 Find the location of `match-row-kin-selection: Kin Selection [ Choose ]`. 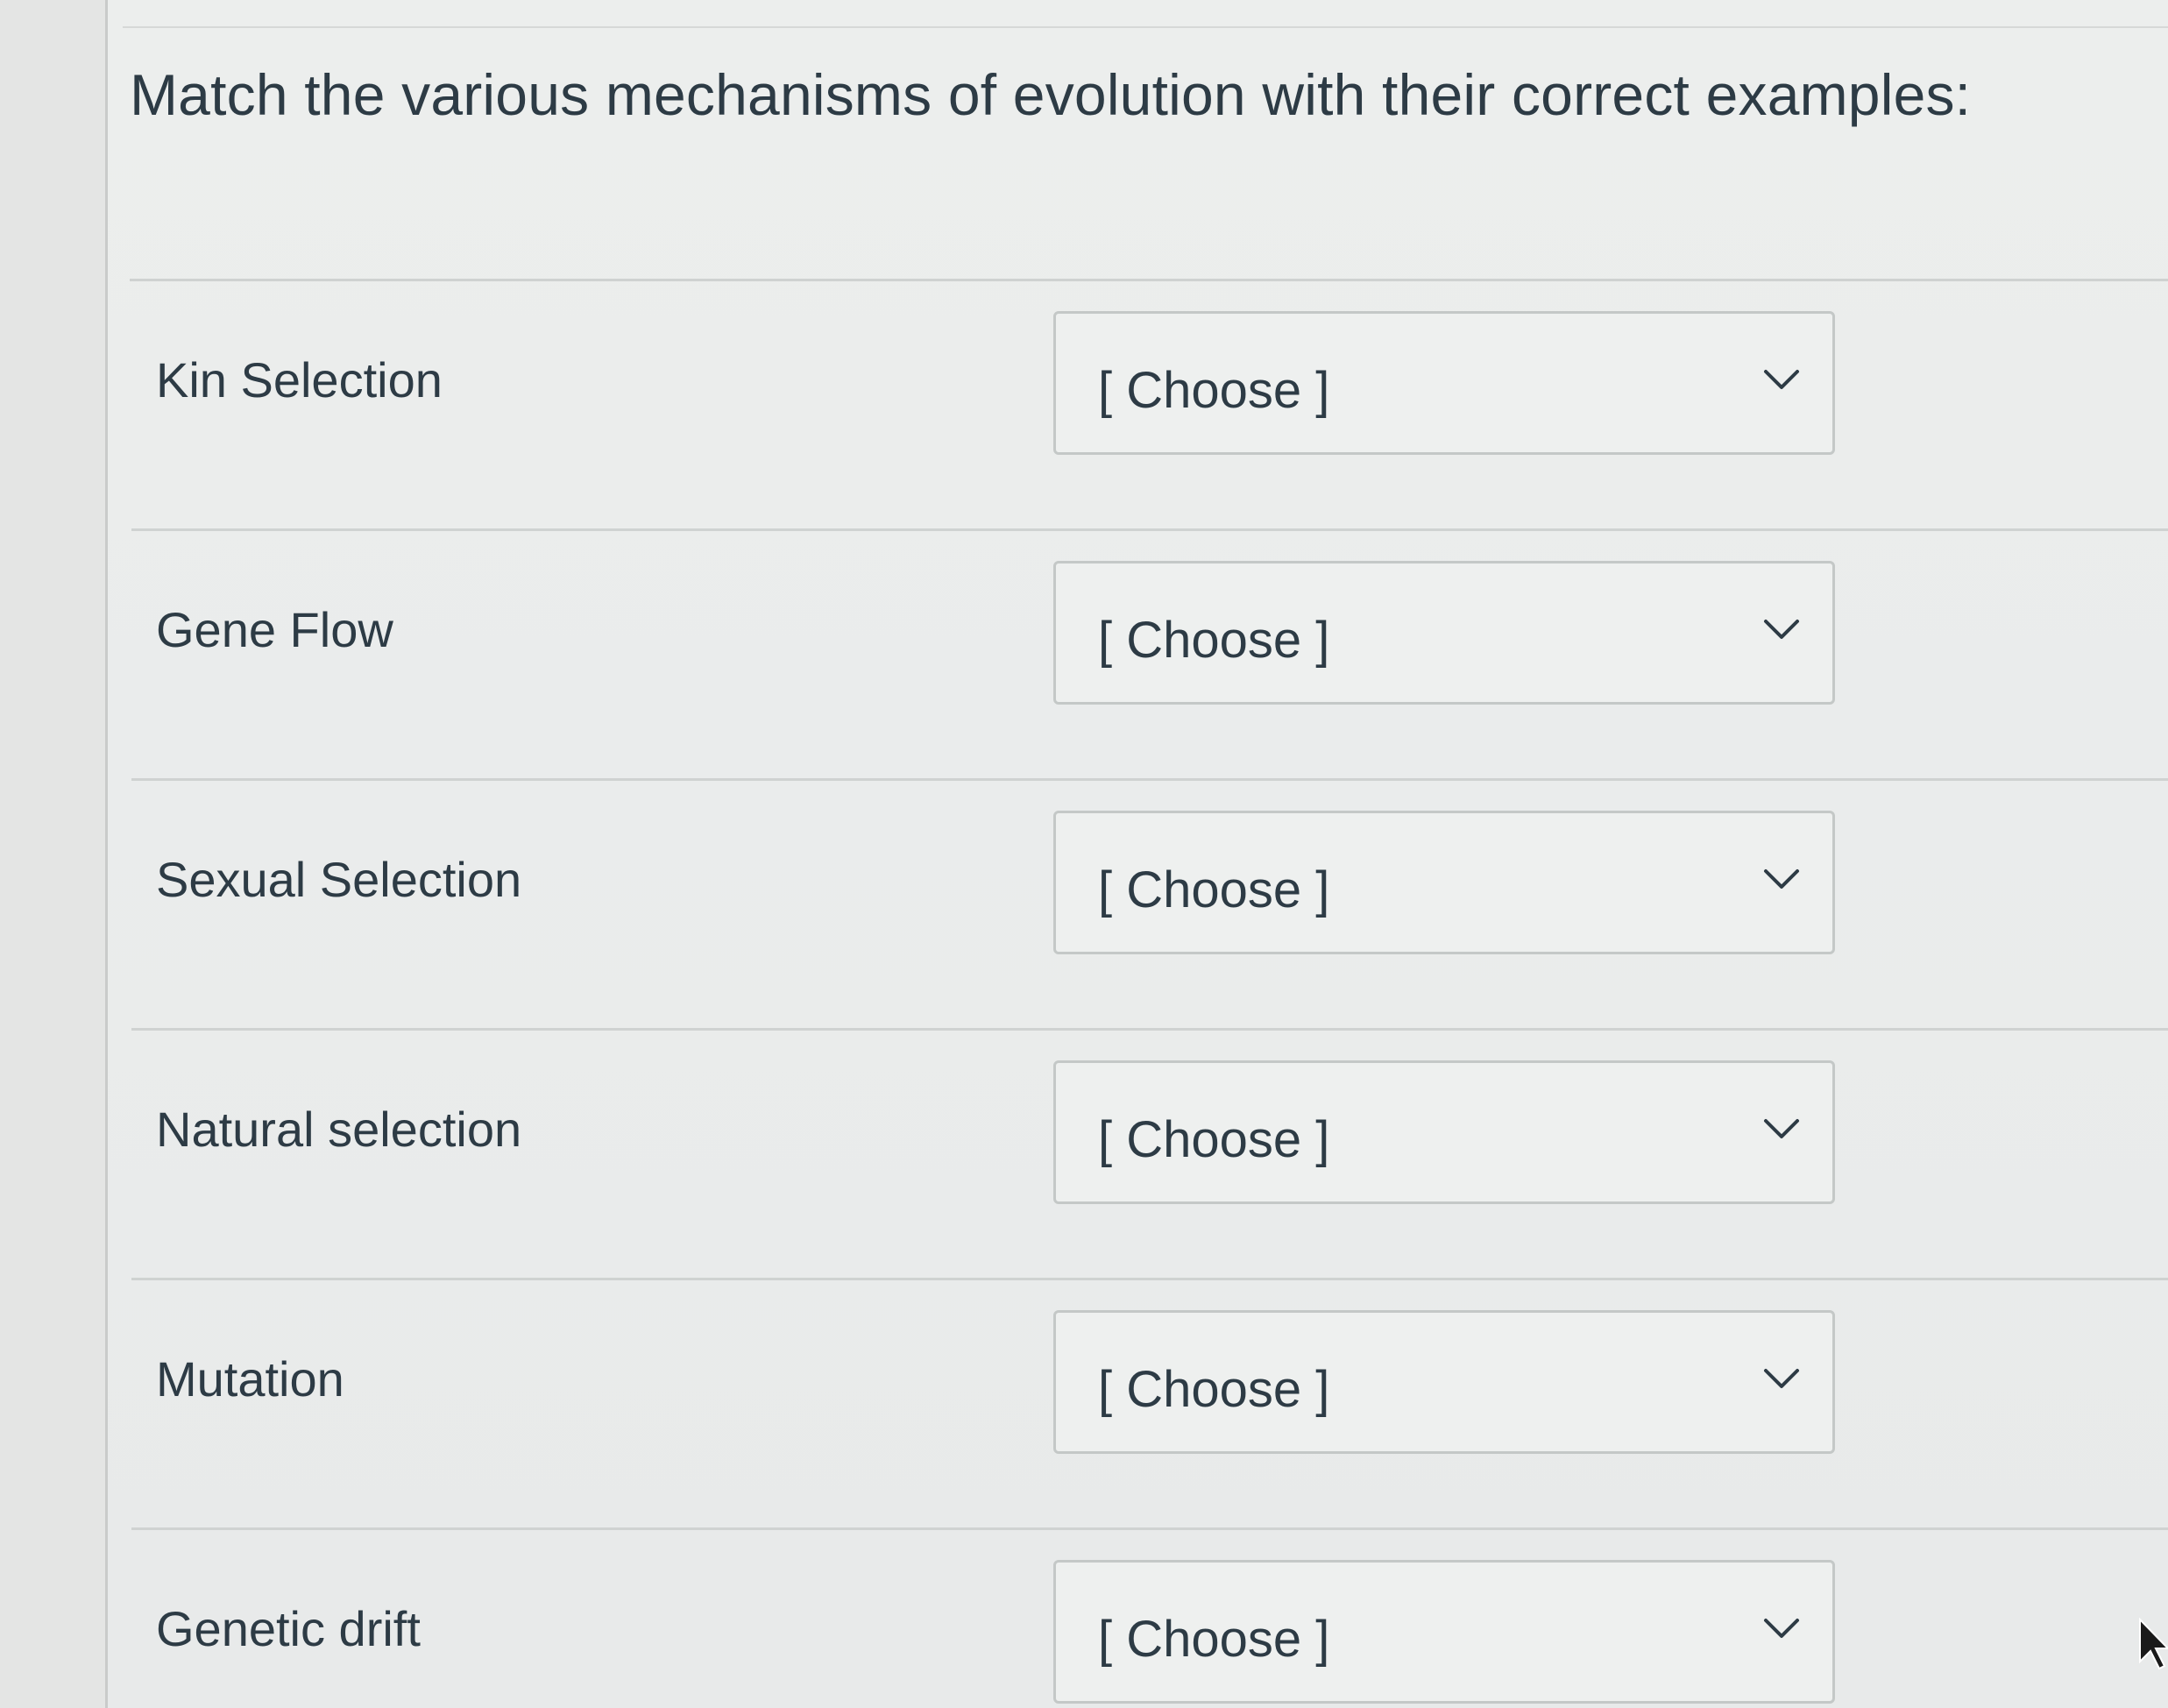

match-row-kin-selection: Kin Selection [ Choose ] is located at coordinates (1149, 406).